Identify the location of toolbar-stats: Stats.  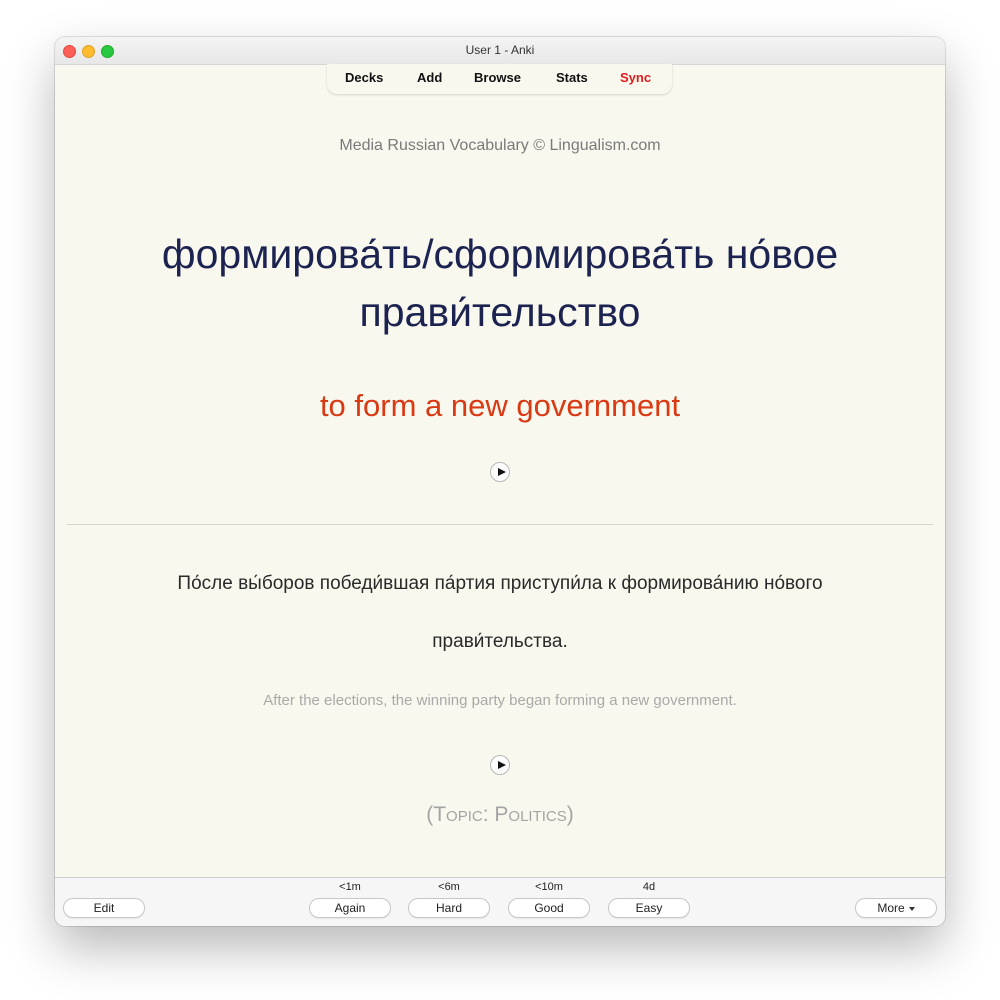
(572, 77).